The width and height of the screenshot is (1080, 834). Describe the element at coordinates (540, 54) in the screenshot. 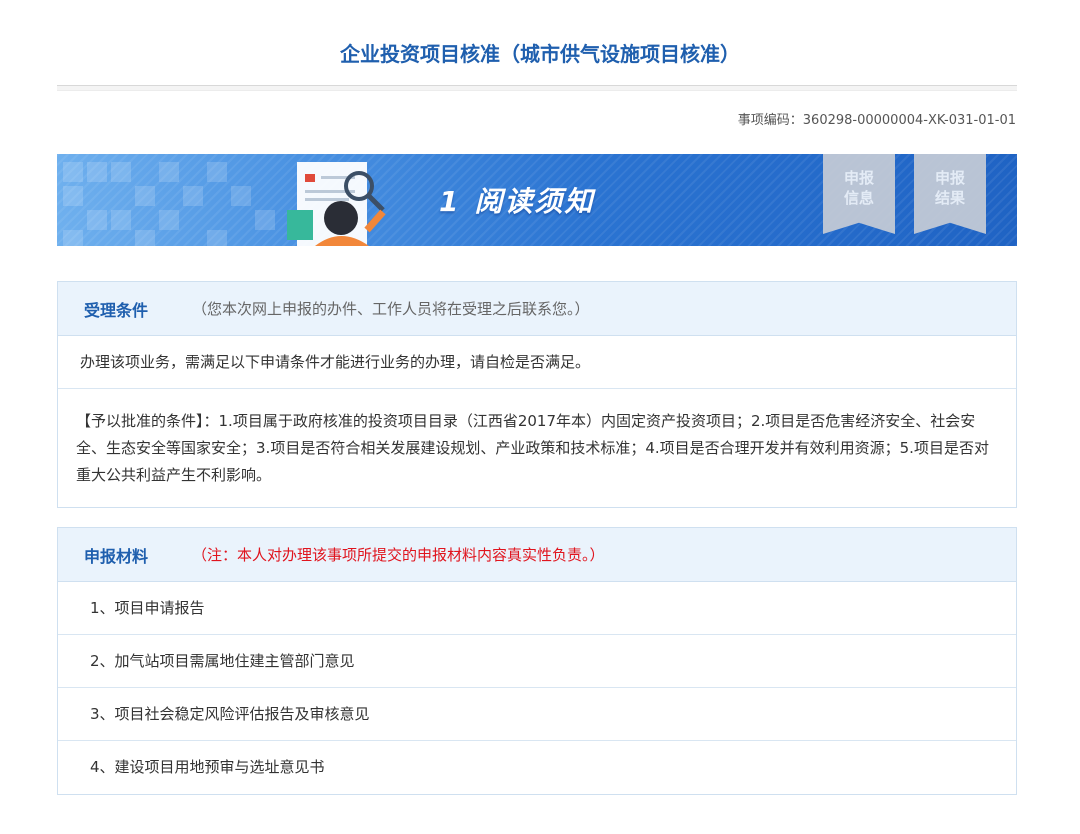

I see `page-title: 企业投资项目核准（城市供气设施项目核准）` at that location.